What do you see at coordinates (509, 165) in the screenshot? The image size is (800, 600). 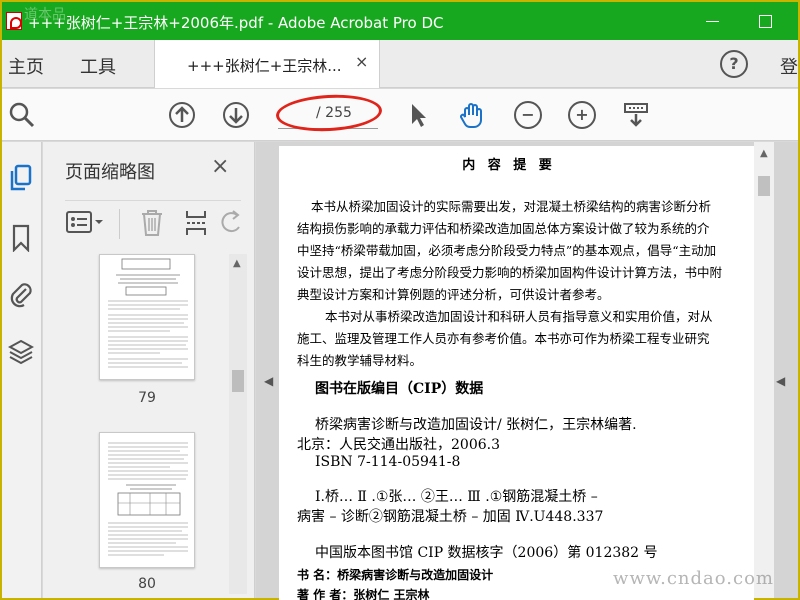 I see `page-heading: 内 容 提 要` at bounding box center [509, 165].